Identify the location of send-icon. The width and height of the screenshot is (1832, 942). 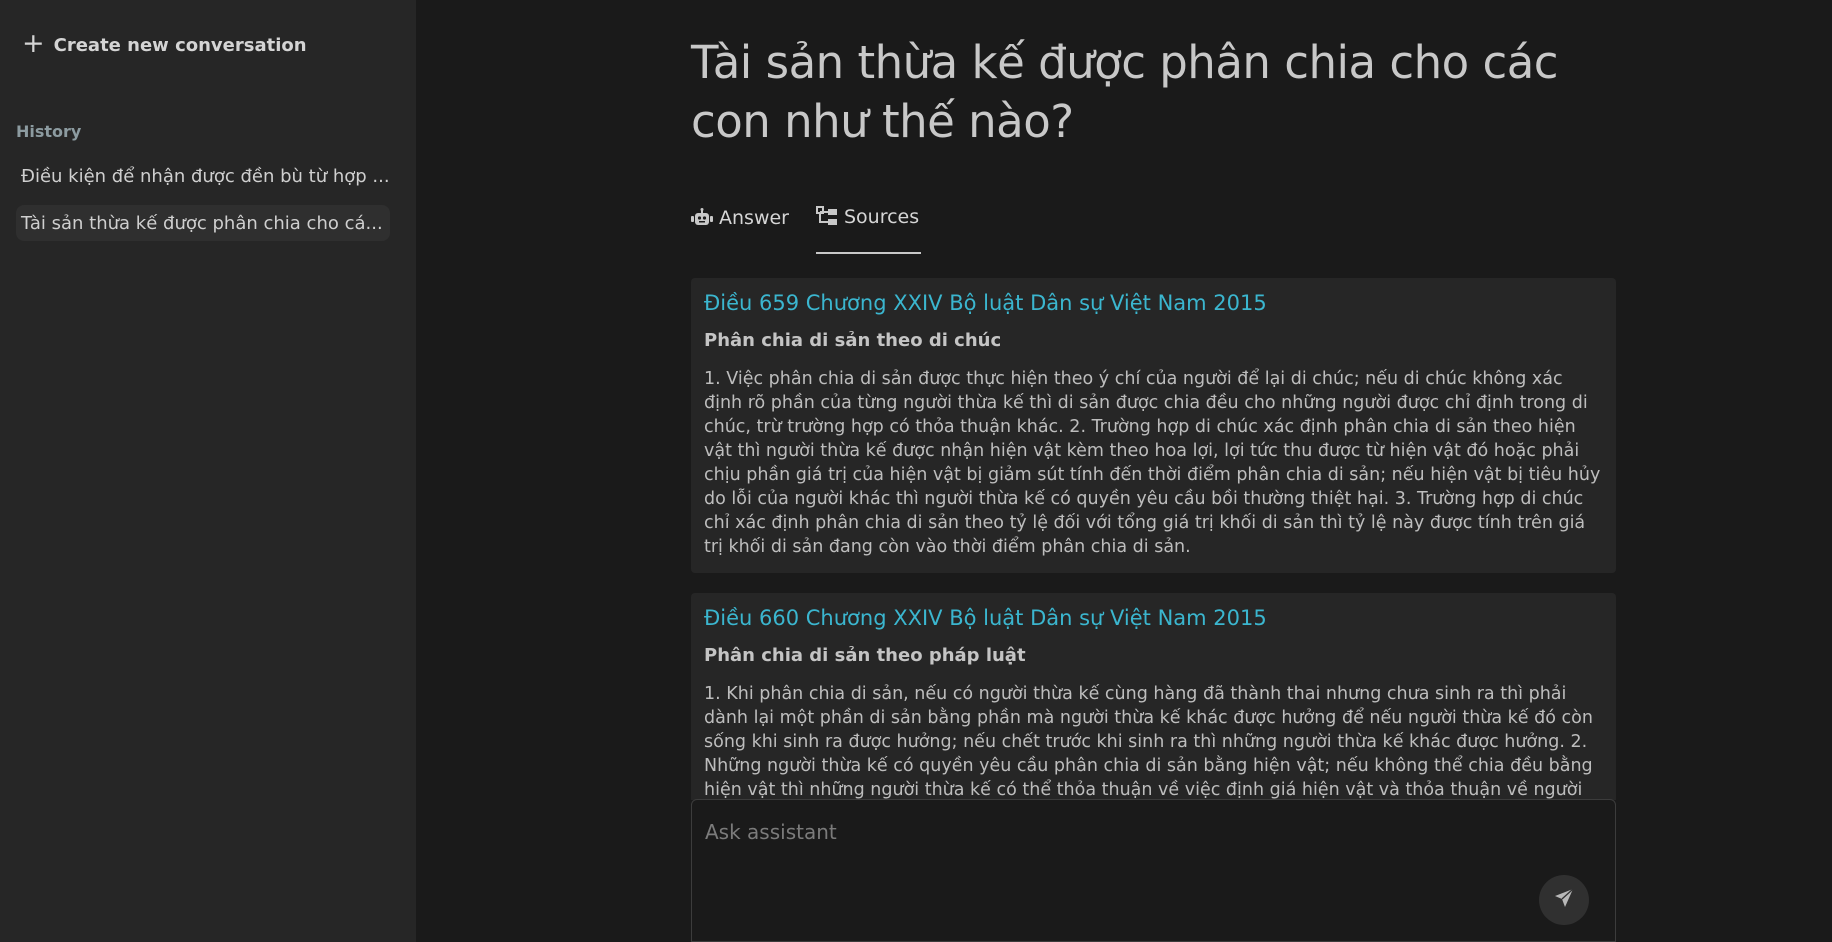
(1564, 900).